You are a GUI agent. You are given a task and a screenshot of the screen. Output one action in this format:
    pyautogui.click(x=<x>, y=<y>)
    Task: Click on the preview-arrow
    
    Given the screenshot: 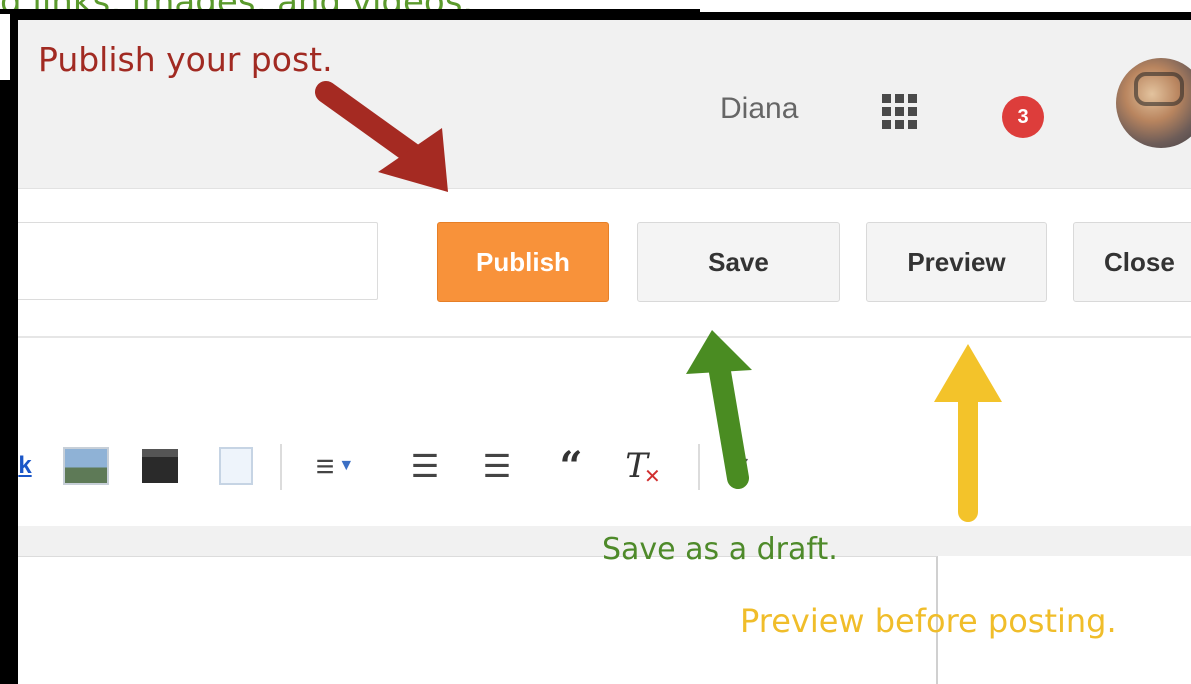 What is the action you would take?
    pyautogui.click(x=968, y=433)
    